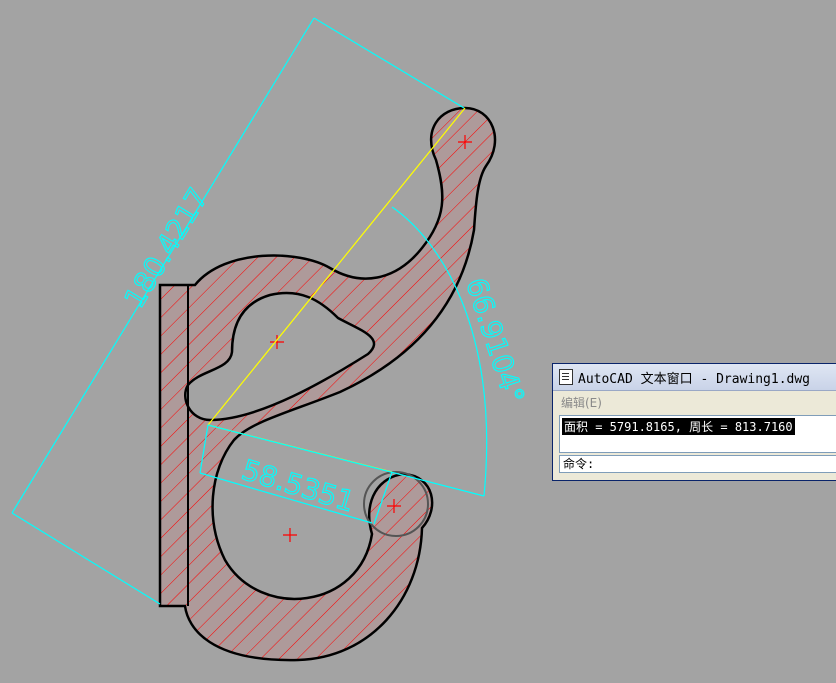  I want to click on menu-edit: 编辑(E), so click(581, 402).